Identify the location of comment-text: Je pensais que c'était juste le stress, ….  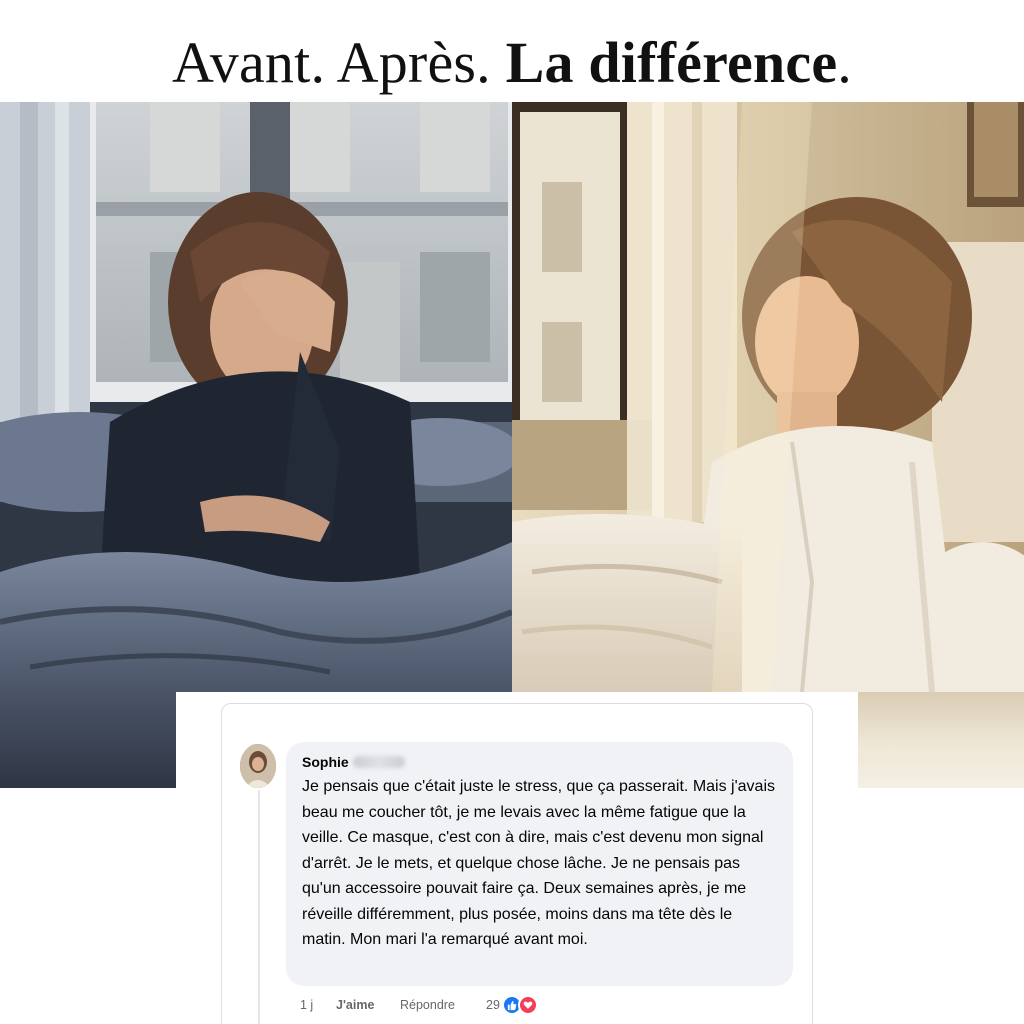
(539, 863).